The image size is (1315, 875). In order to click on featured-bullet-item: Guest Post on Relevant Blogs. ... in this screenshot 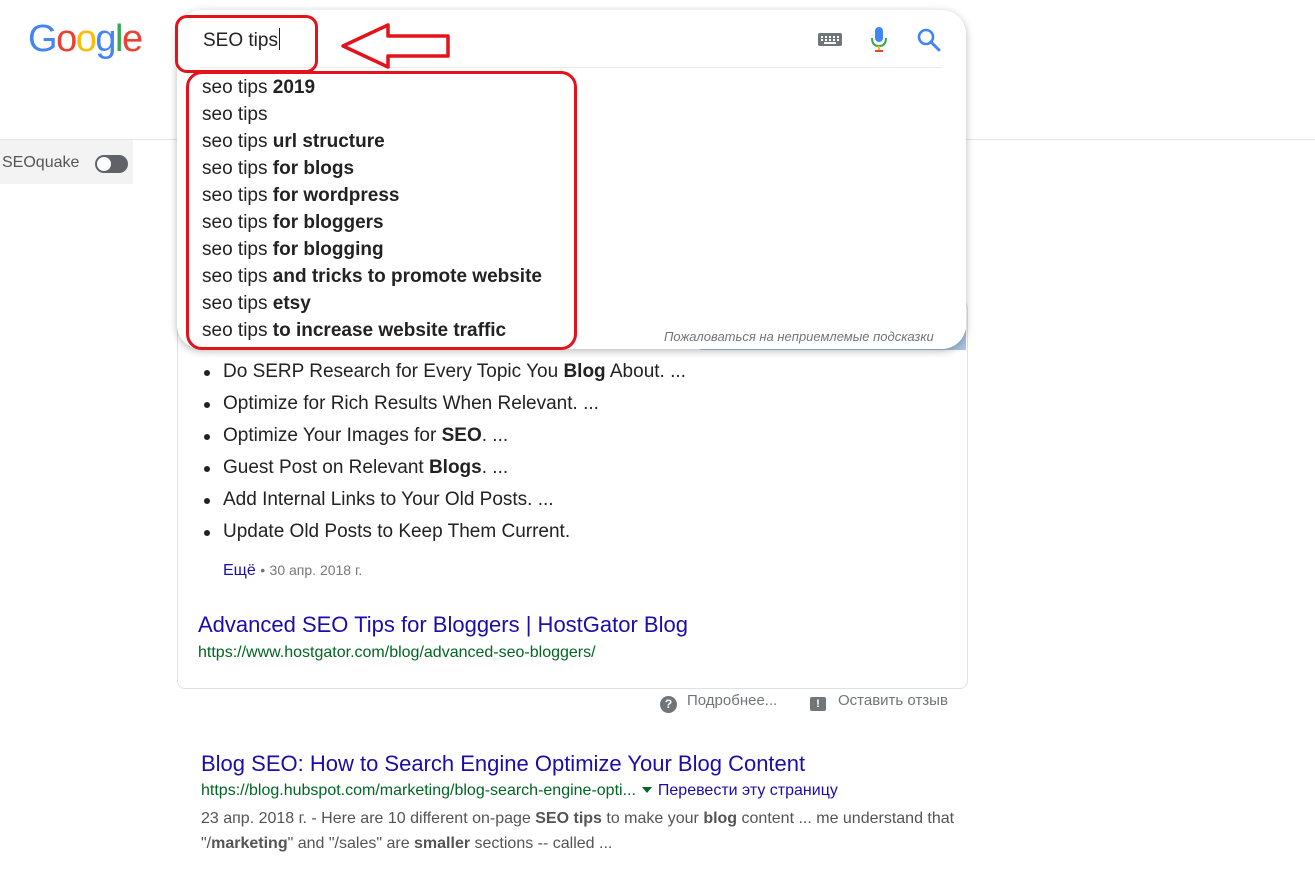, I will do `click(444, 470)`.